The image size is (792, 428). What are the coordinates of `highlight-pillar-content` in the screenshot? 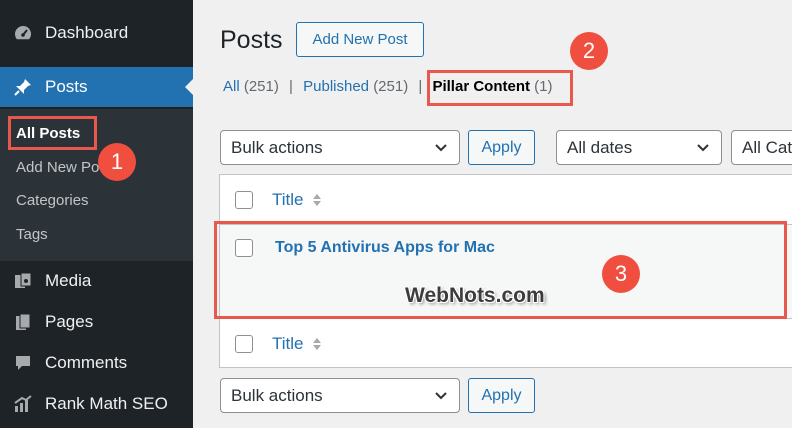 It's located at (500, 88).